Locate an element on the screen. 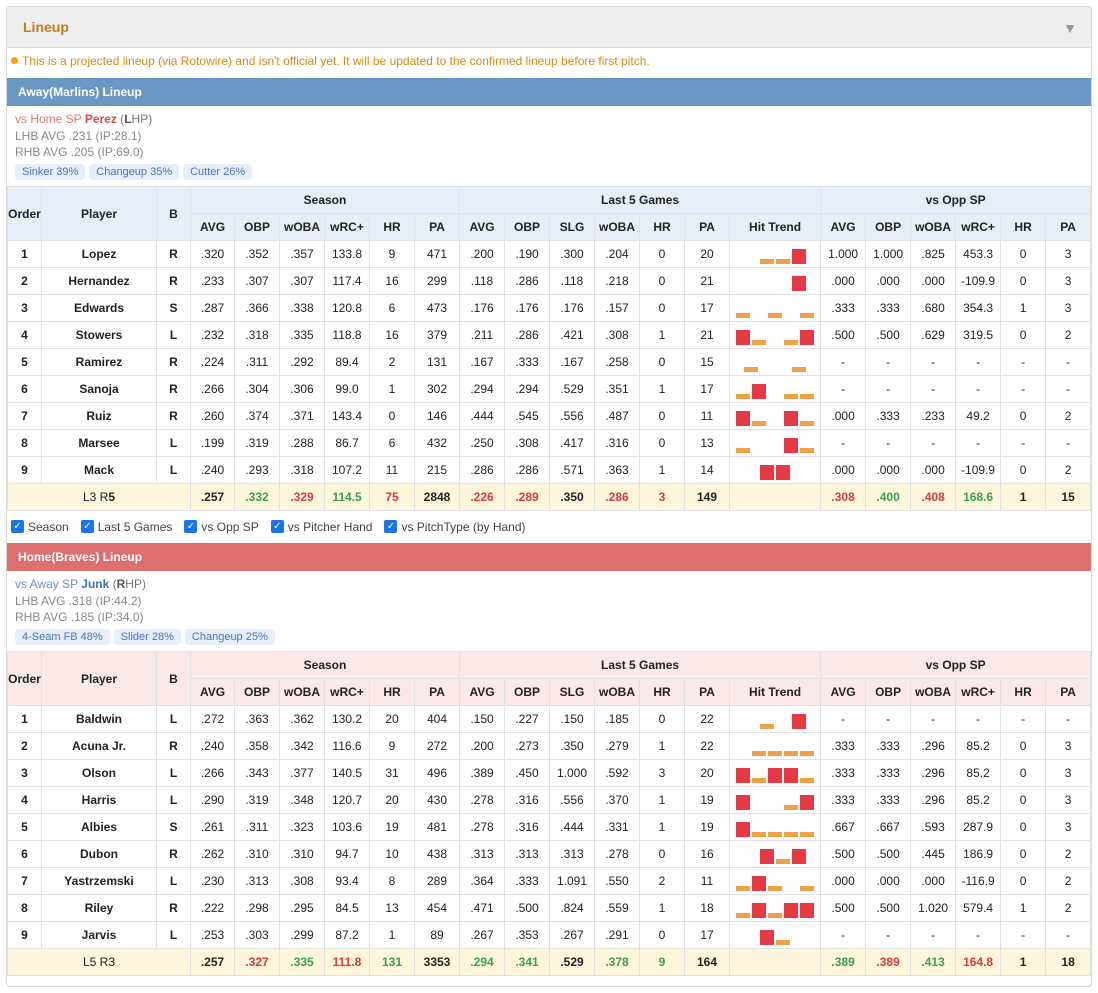  toggle-checkbox: ✓ vs Opp SP is located at coordinates (221, 527).